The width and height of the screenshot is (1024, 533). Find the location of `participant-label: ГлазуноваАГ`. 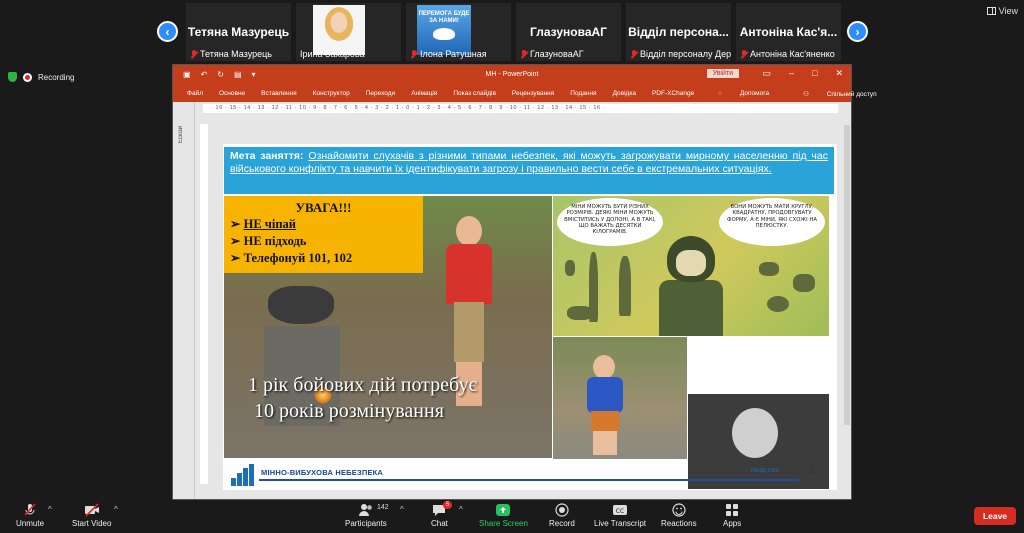

participant-label: ГлазуноваАГ is located at coordinates (552, 54).